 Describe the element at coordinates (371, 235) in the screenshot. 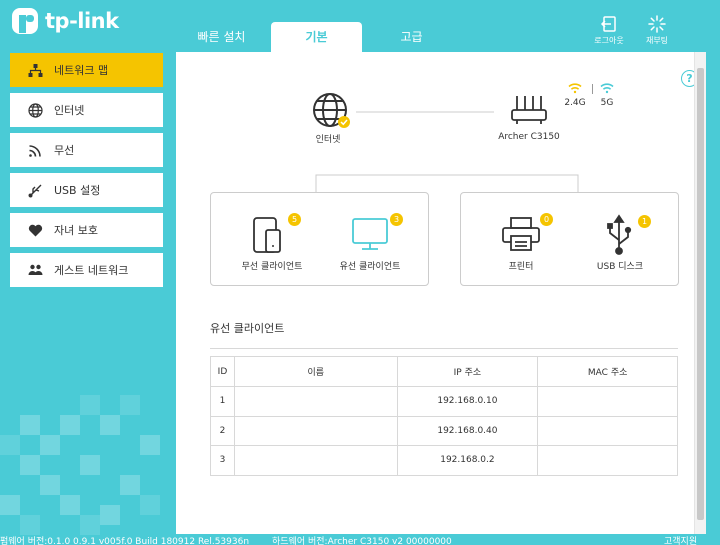

I see `wired-clients-icon` at that location.